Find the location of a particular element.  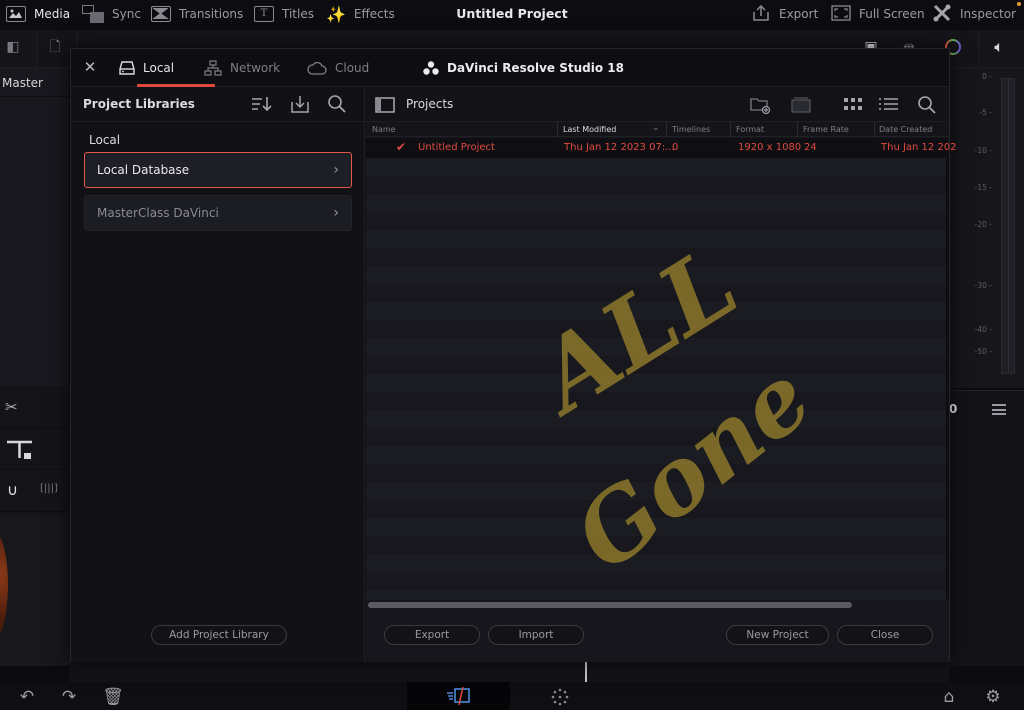

media-page-button: Media is located at coordinates (38, 14).